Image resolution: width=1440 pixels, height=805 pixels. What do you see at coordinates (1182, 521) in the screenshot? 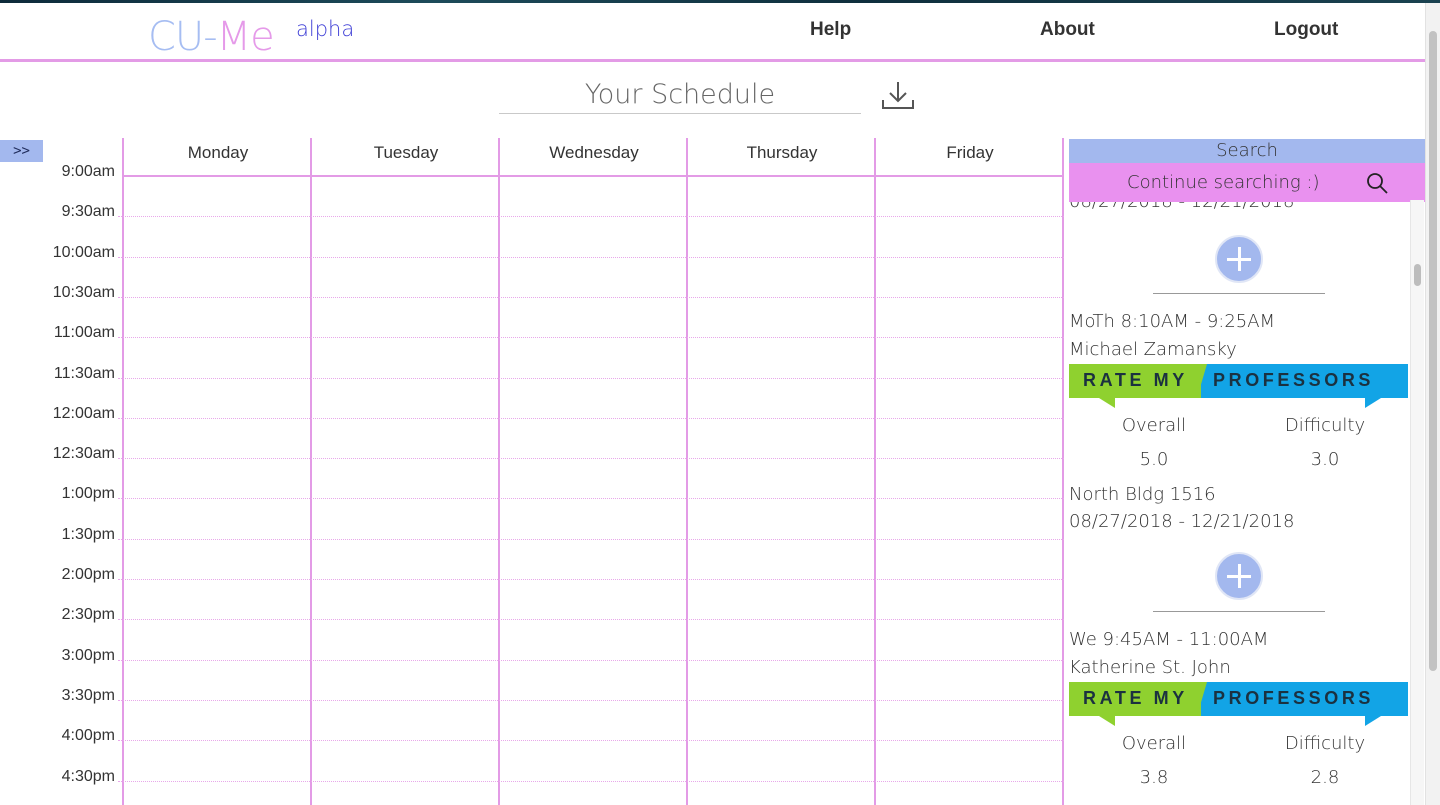
I see `section-dates: 08/27/2018 - 12/21/2018` at bounding box center [1182, 521].